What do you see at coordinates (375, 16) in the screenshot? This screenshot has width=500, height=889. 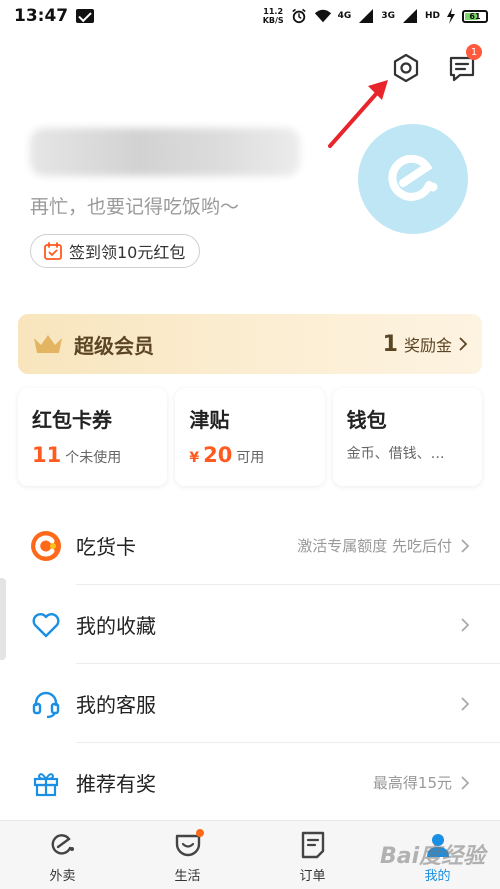 I see `status-right: 11.2 KB/S 4G 3G HD 61` at bounding box center [375, 16].